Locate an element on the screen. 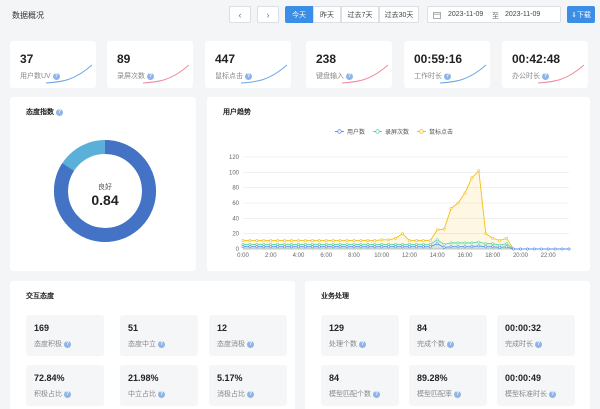 Image resolution: width=600 pixels, height=409 pixels. date-separator: 至 is located at coordinates (495, 16).